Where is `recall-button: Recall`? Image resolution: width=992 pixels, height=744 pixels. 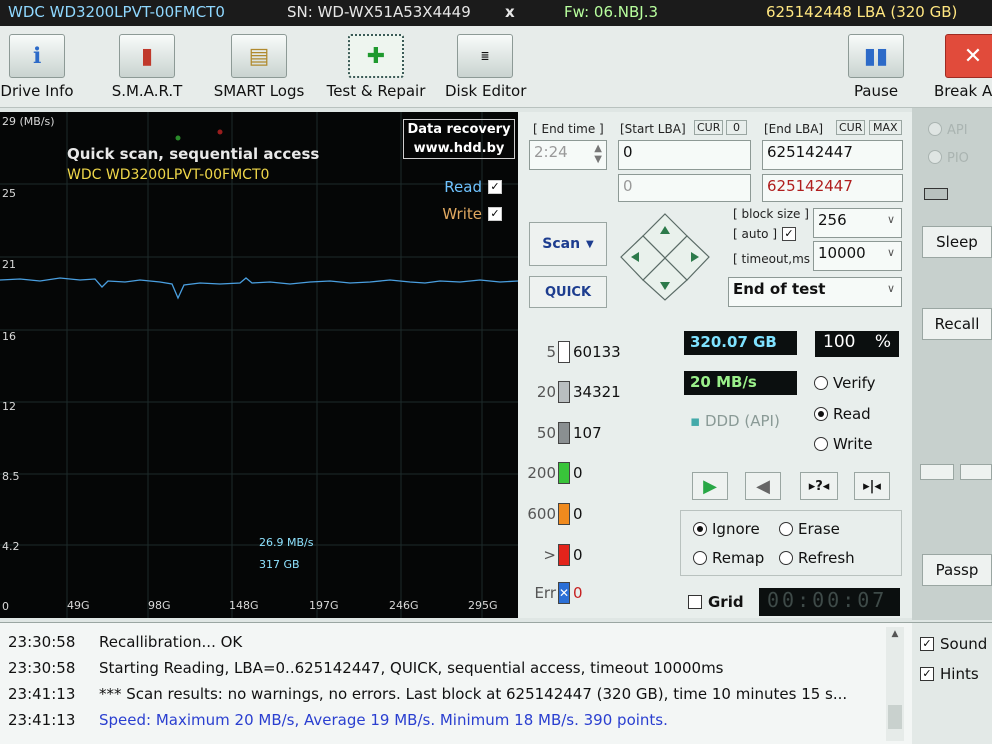 recall-button: Recall is located at coordinates (957, 324).